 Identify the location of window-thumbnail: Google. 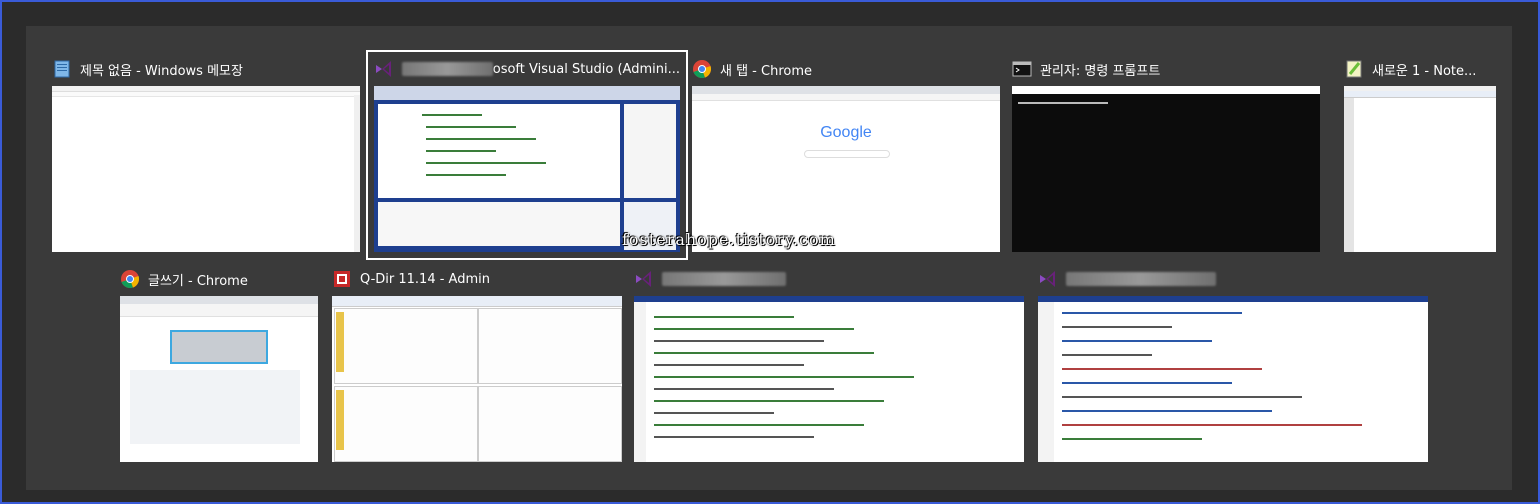
(846, 169).